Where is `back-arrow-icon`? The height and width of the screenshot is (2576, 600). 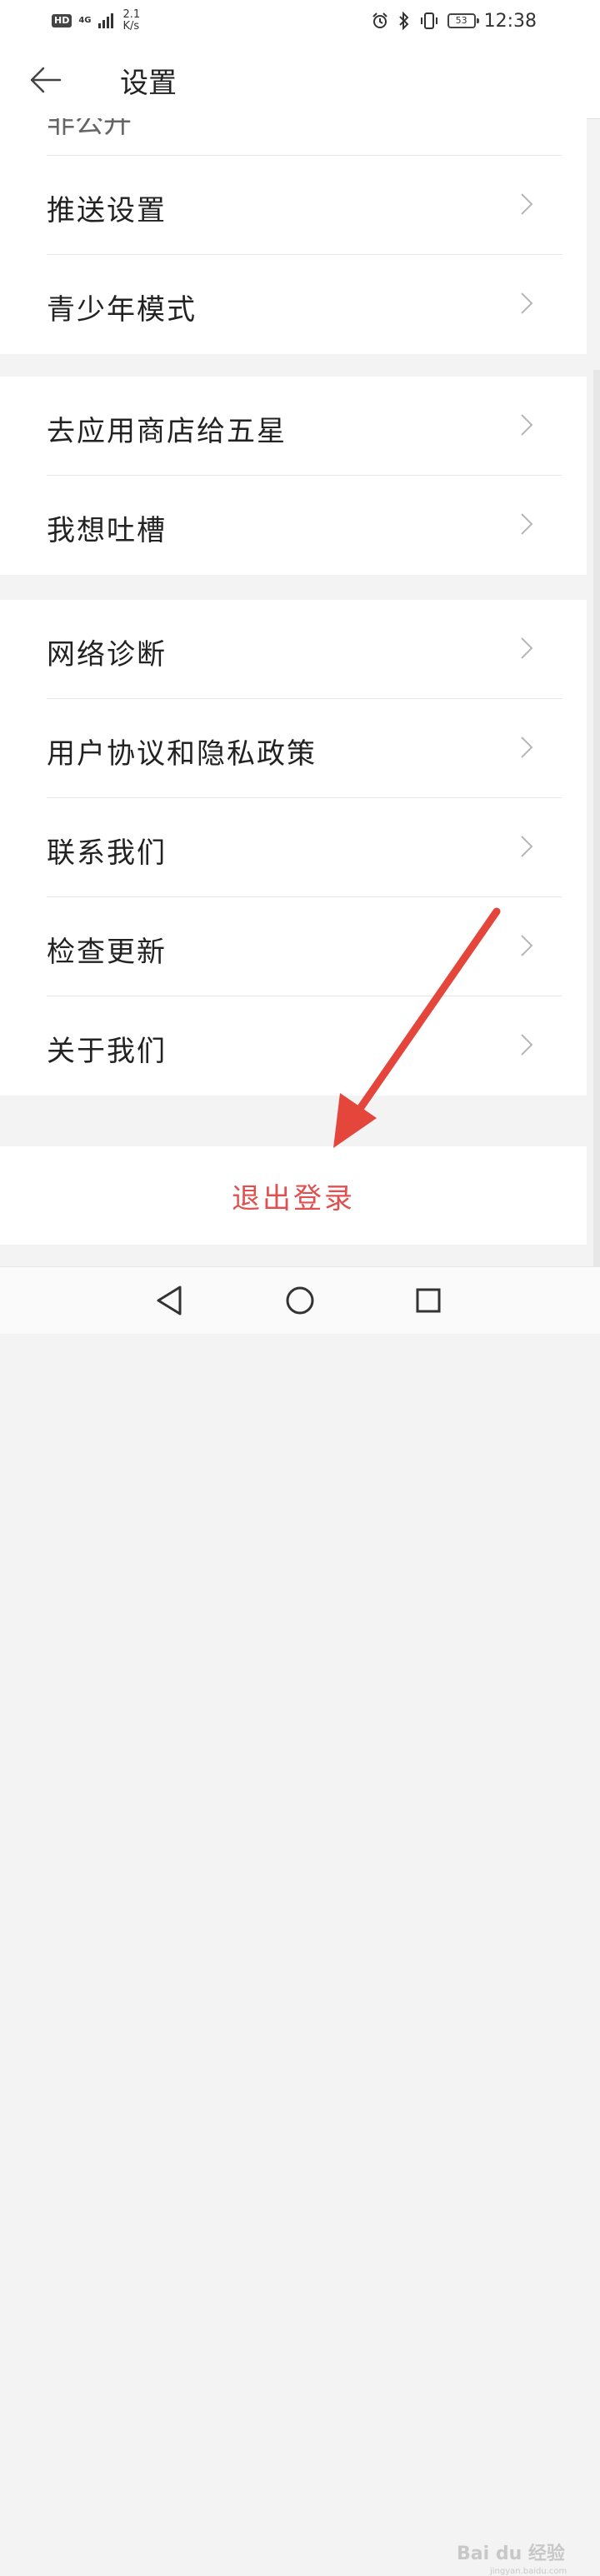 back-arrow-icon is located at coordinates (45, 80).